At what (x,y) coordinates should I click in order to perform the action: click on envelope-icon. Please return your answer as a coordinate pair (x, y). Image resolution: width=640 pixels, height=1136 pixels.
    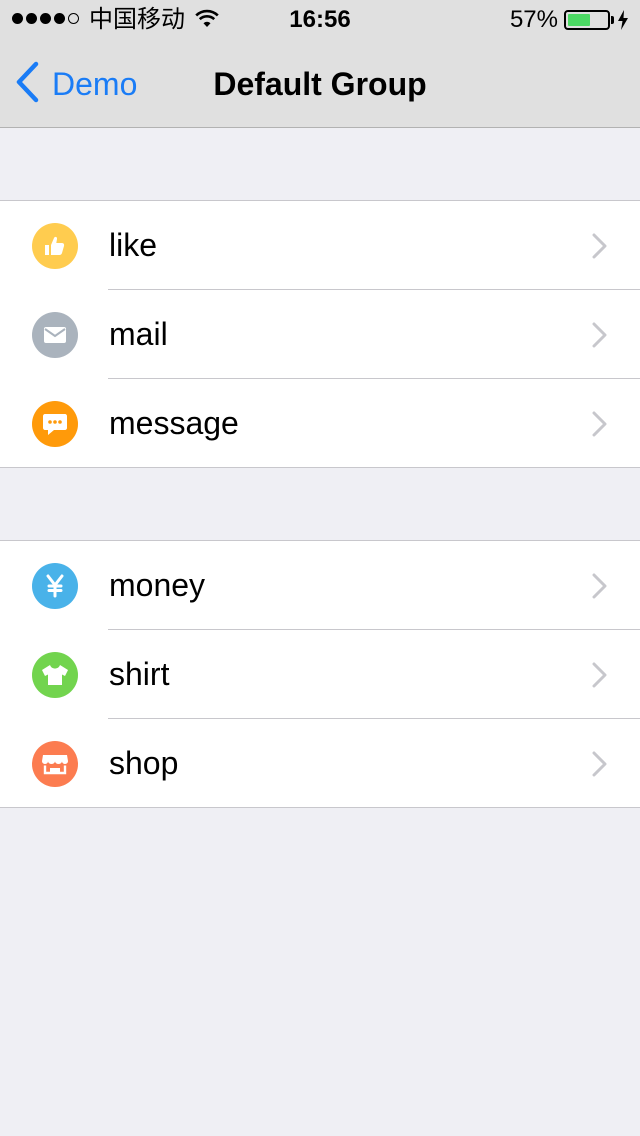
    Looking at the image, I should click on (55, 335).